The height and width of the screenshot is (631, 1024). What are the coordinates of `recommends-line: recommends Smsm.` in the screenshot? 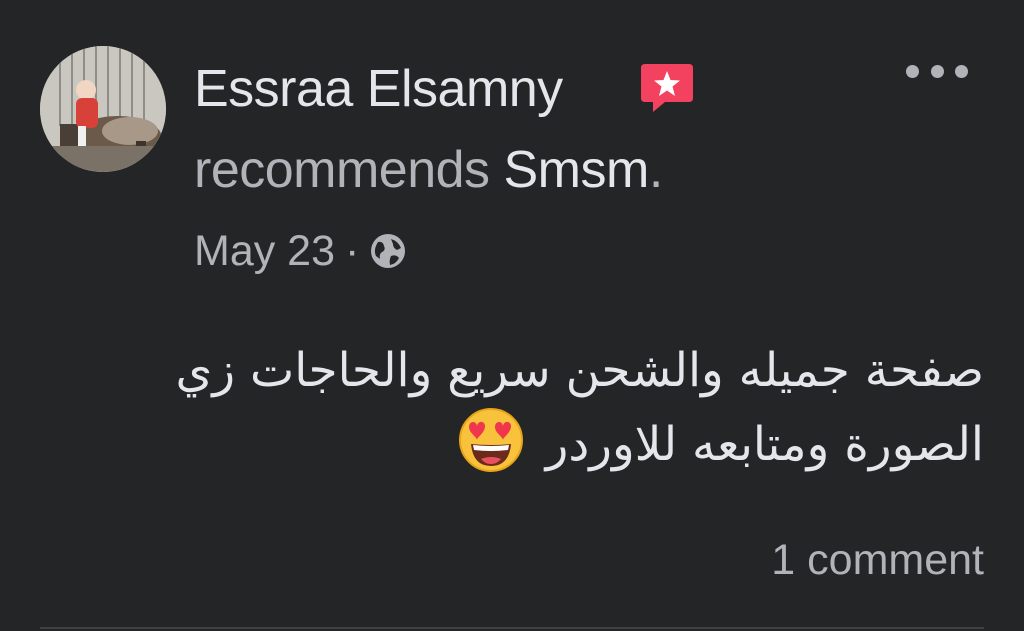 It's located at (428, 170).